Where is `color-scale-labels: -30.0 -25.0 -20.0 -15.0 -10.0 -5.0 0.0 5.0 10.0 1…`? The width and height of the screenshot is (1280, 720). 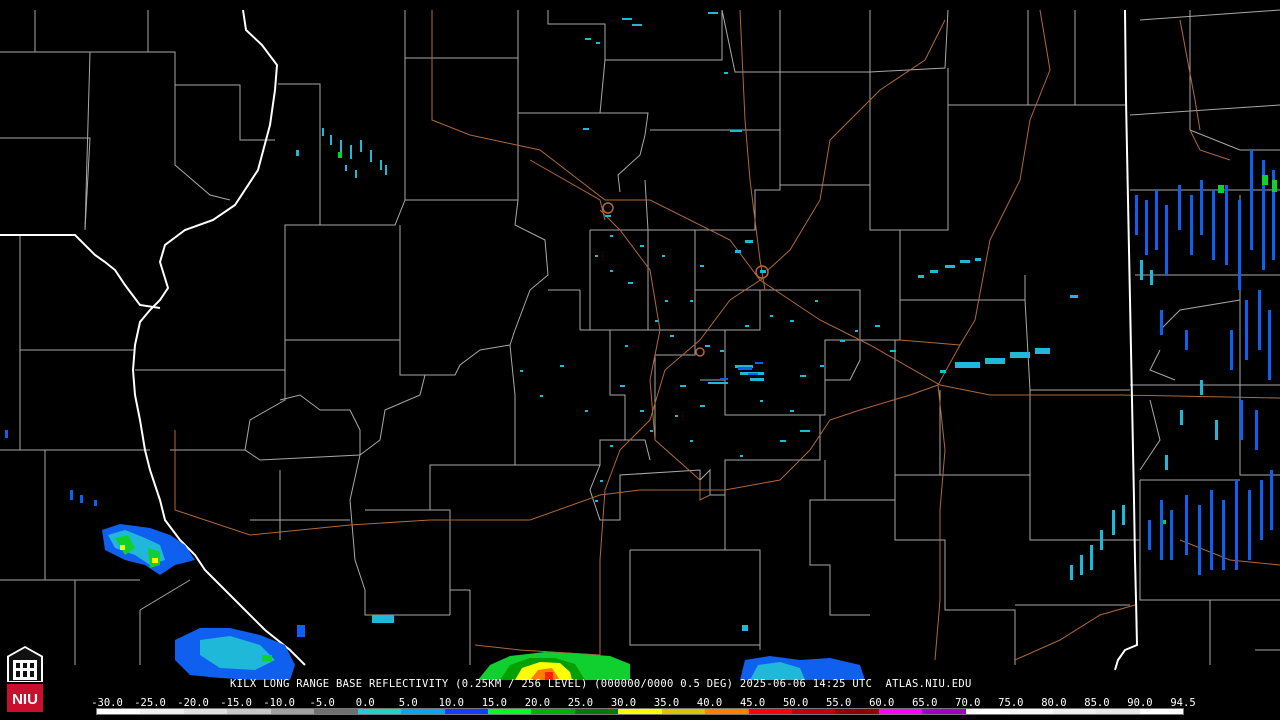
color-scale-labels: -30.0 -25.0 -20.0 -15.0 -10.0 -5.0 0.0 5.0 10.0 1… is located at coordinates (643, 703).